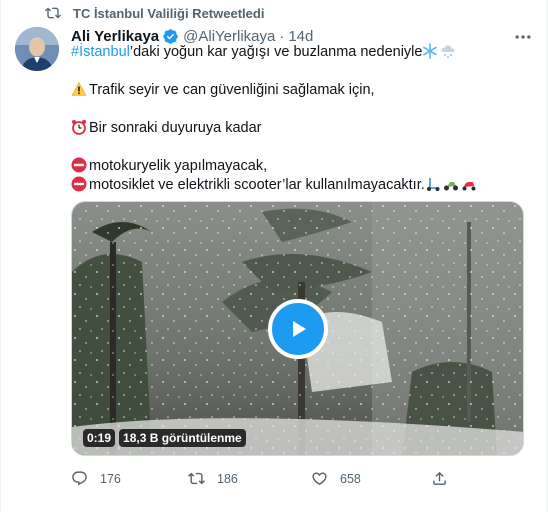 Image resolution: width=548 pixels, height=512 pixels. Describe the element at coordinates (430, 51) in the screenshot. I see `snowflake-emoji-icon` at that location.